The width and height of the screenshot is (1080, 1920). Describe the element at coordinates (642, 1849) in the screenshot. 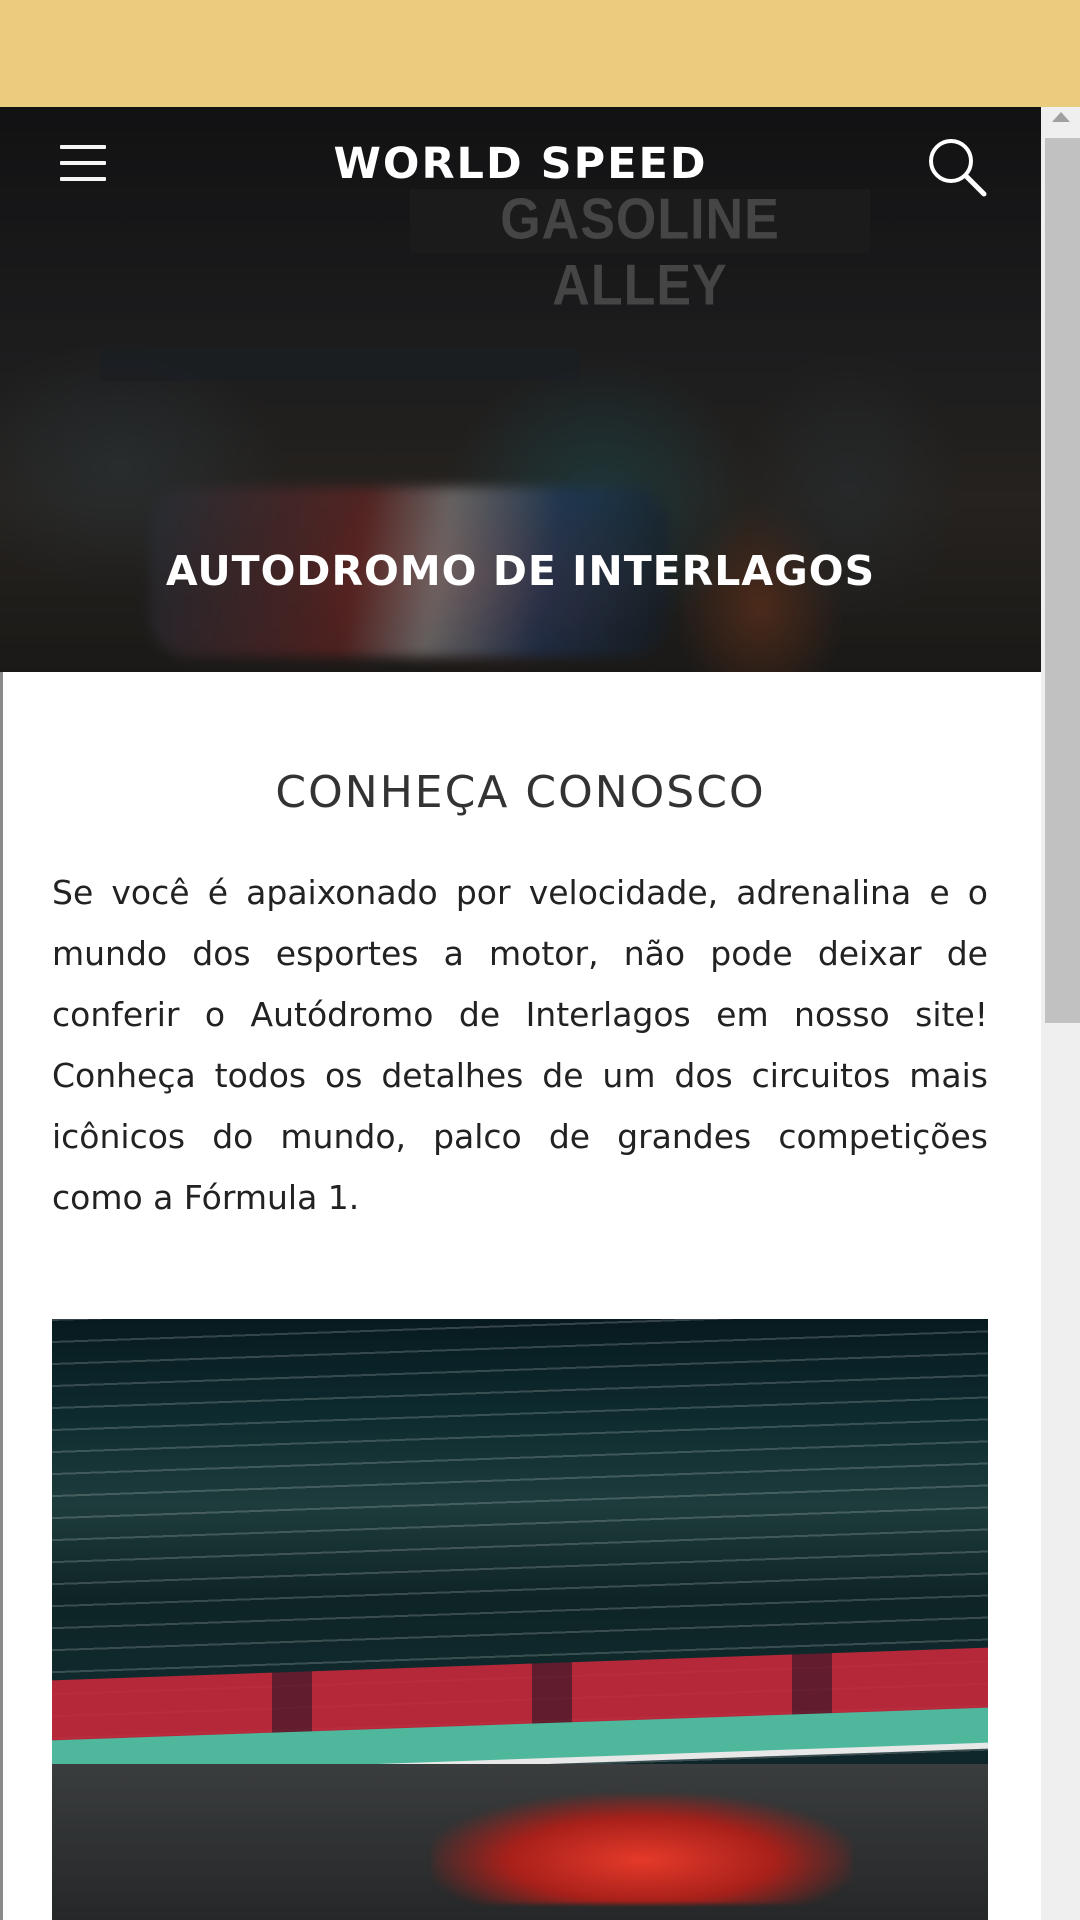

I see `photo-race-car` at that location.